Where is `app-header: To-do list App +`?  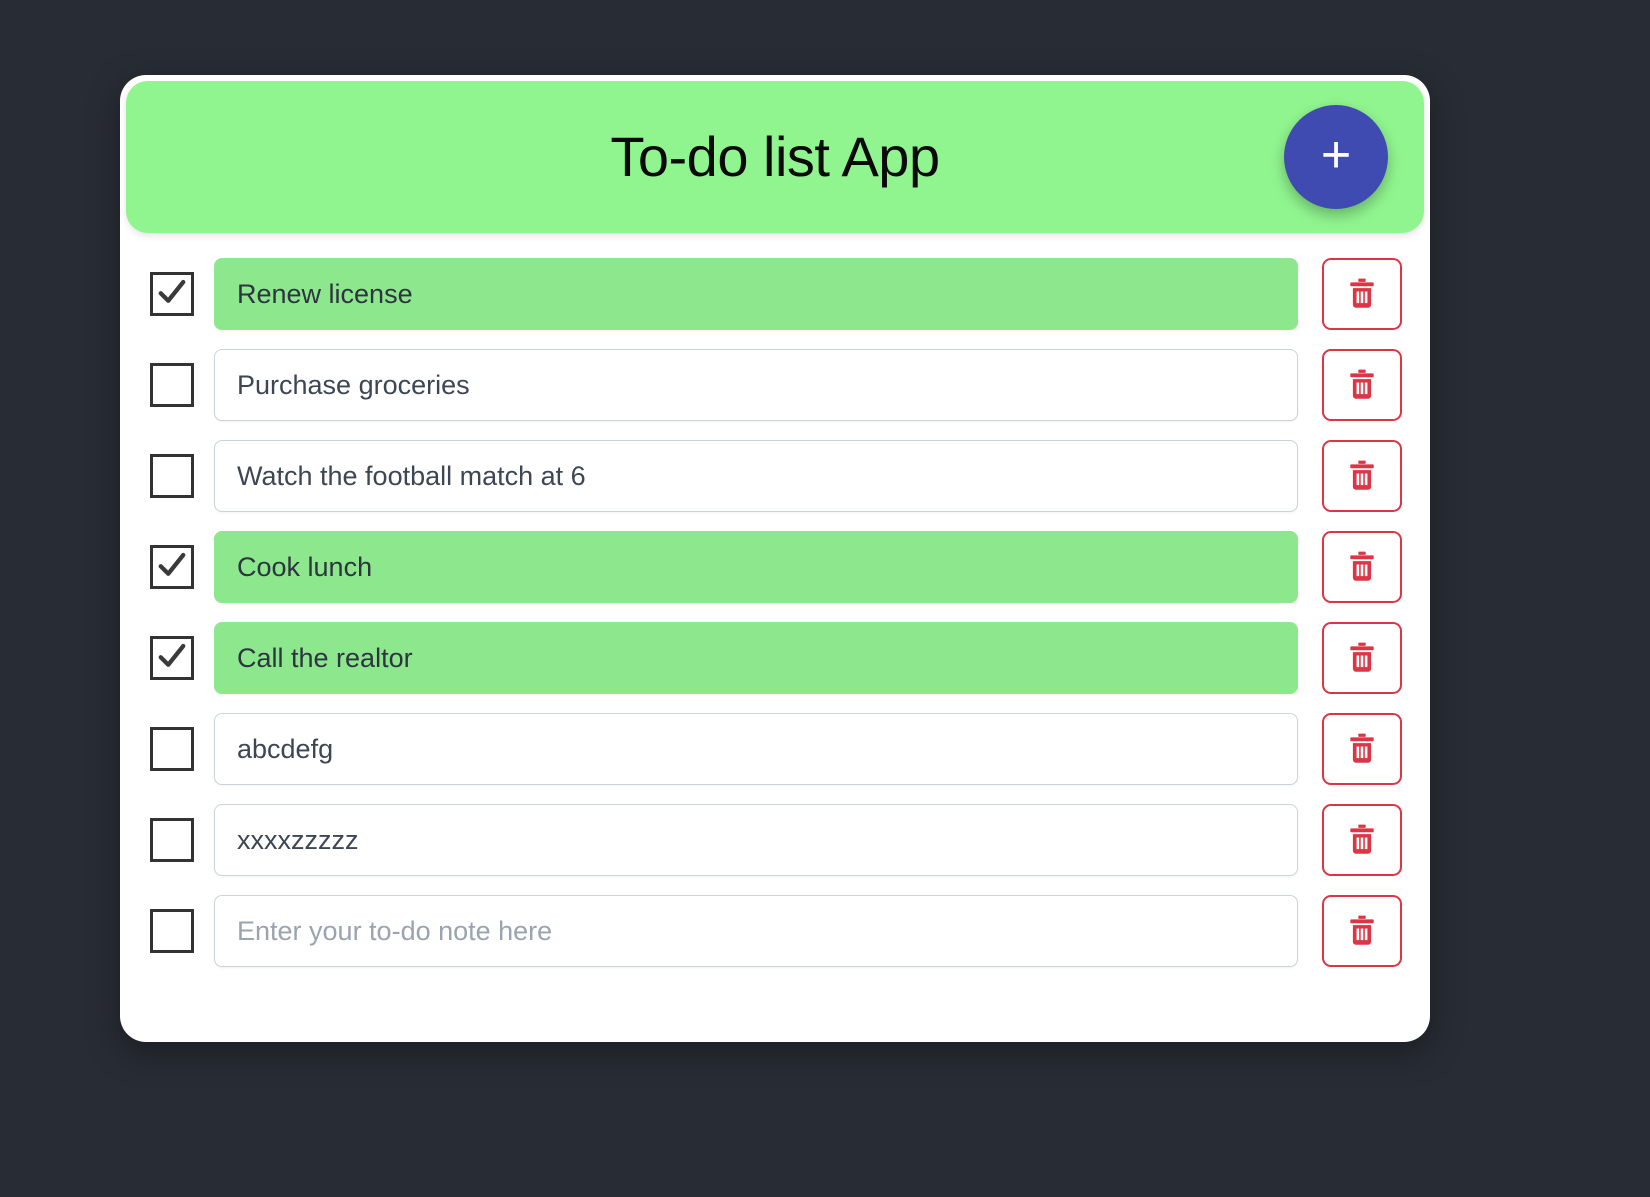 app-header: To-do list App + is located at coordinates (775, 157).